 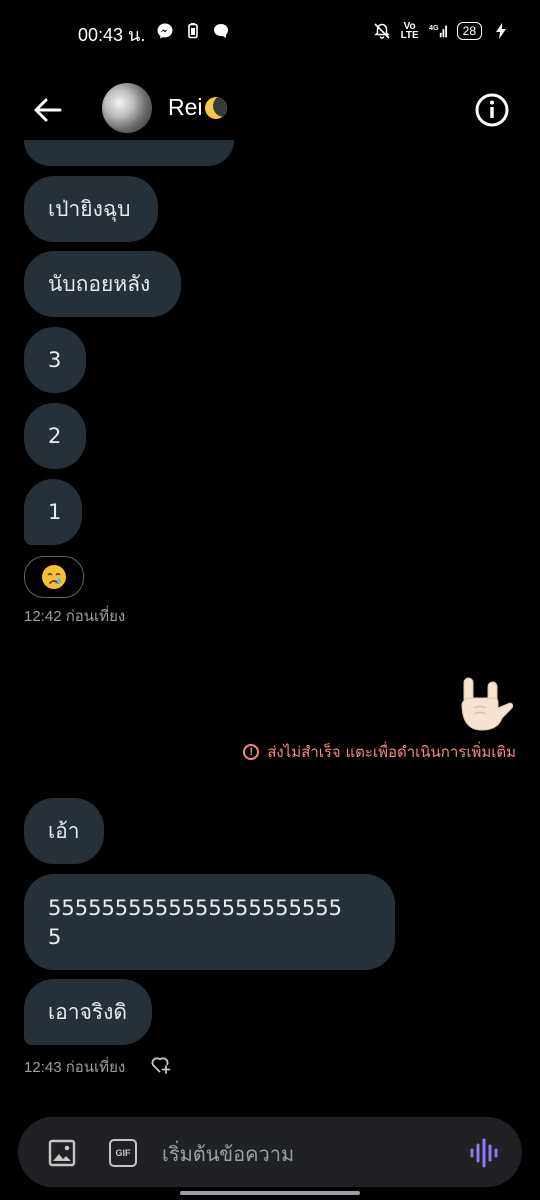 I want to click on gif-button: GIF, so click(x=123, y=1153).